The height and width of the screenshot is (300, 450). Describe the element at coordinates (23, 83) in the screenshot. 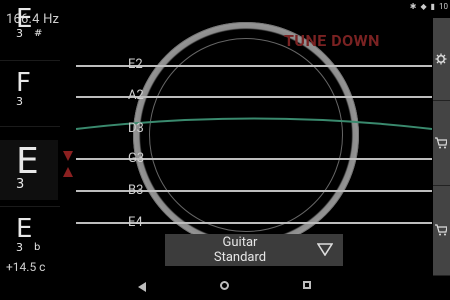

I see `note-letter: F` at that location.